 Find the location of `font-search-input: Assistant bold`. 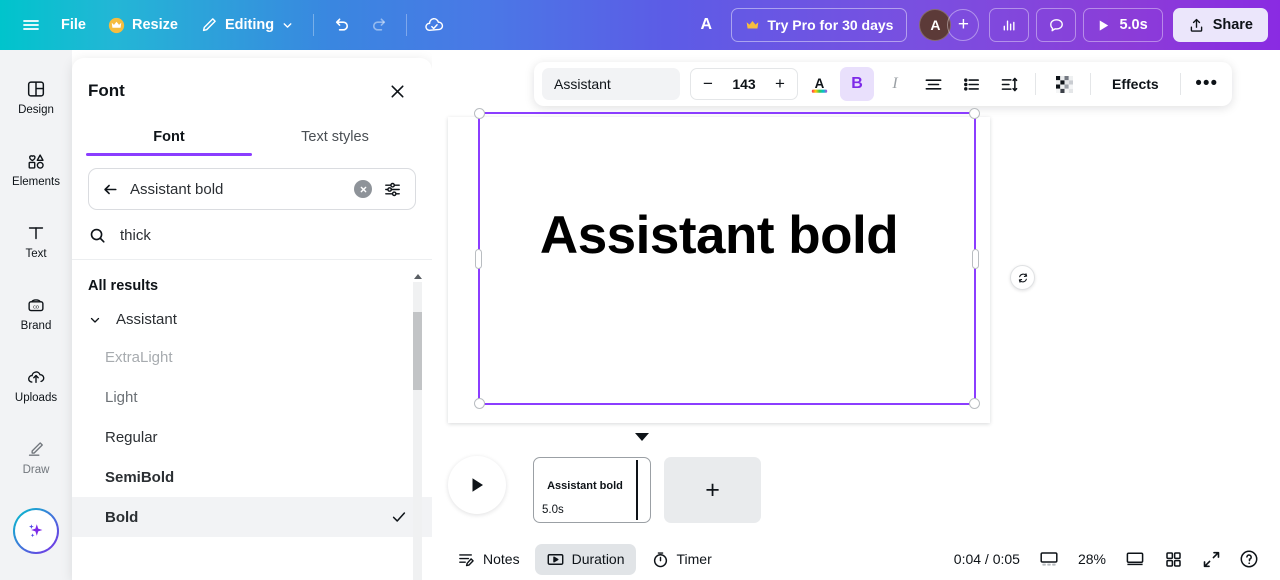

font-search-input: Assistant bold is located at coordinates (237, 189).